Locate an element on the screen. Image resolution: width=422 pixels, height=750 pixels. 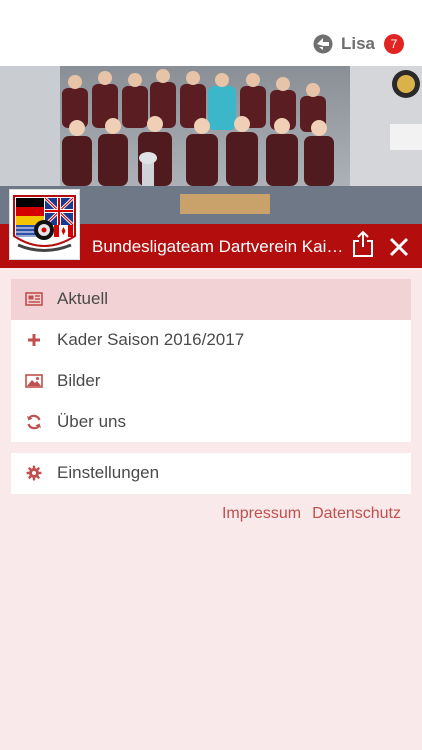
newspaper-icon is located at coordinates (34, 299).